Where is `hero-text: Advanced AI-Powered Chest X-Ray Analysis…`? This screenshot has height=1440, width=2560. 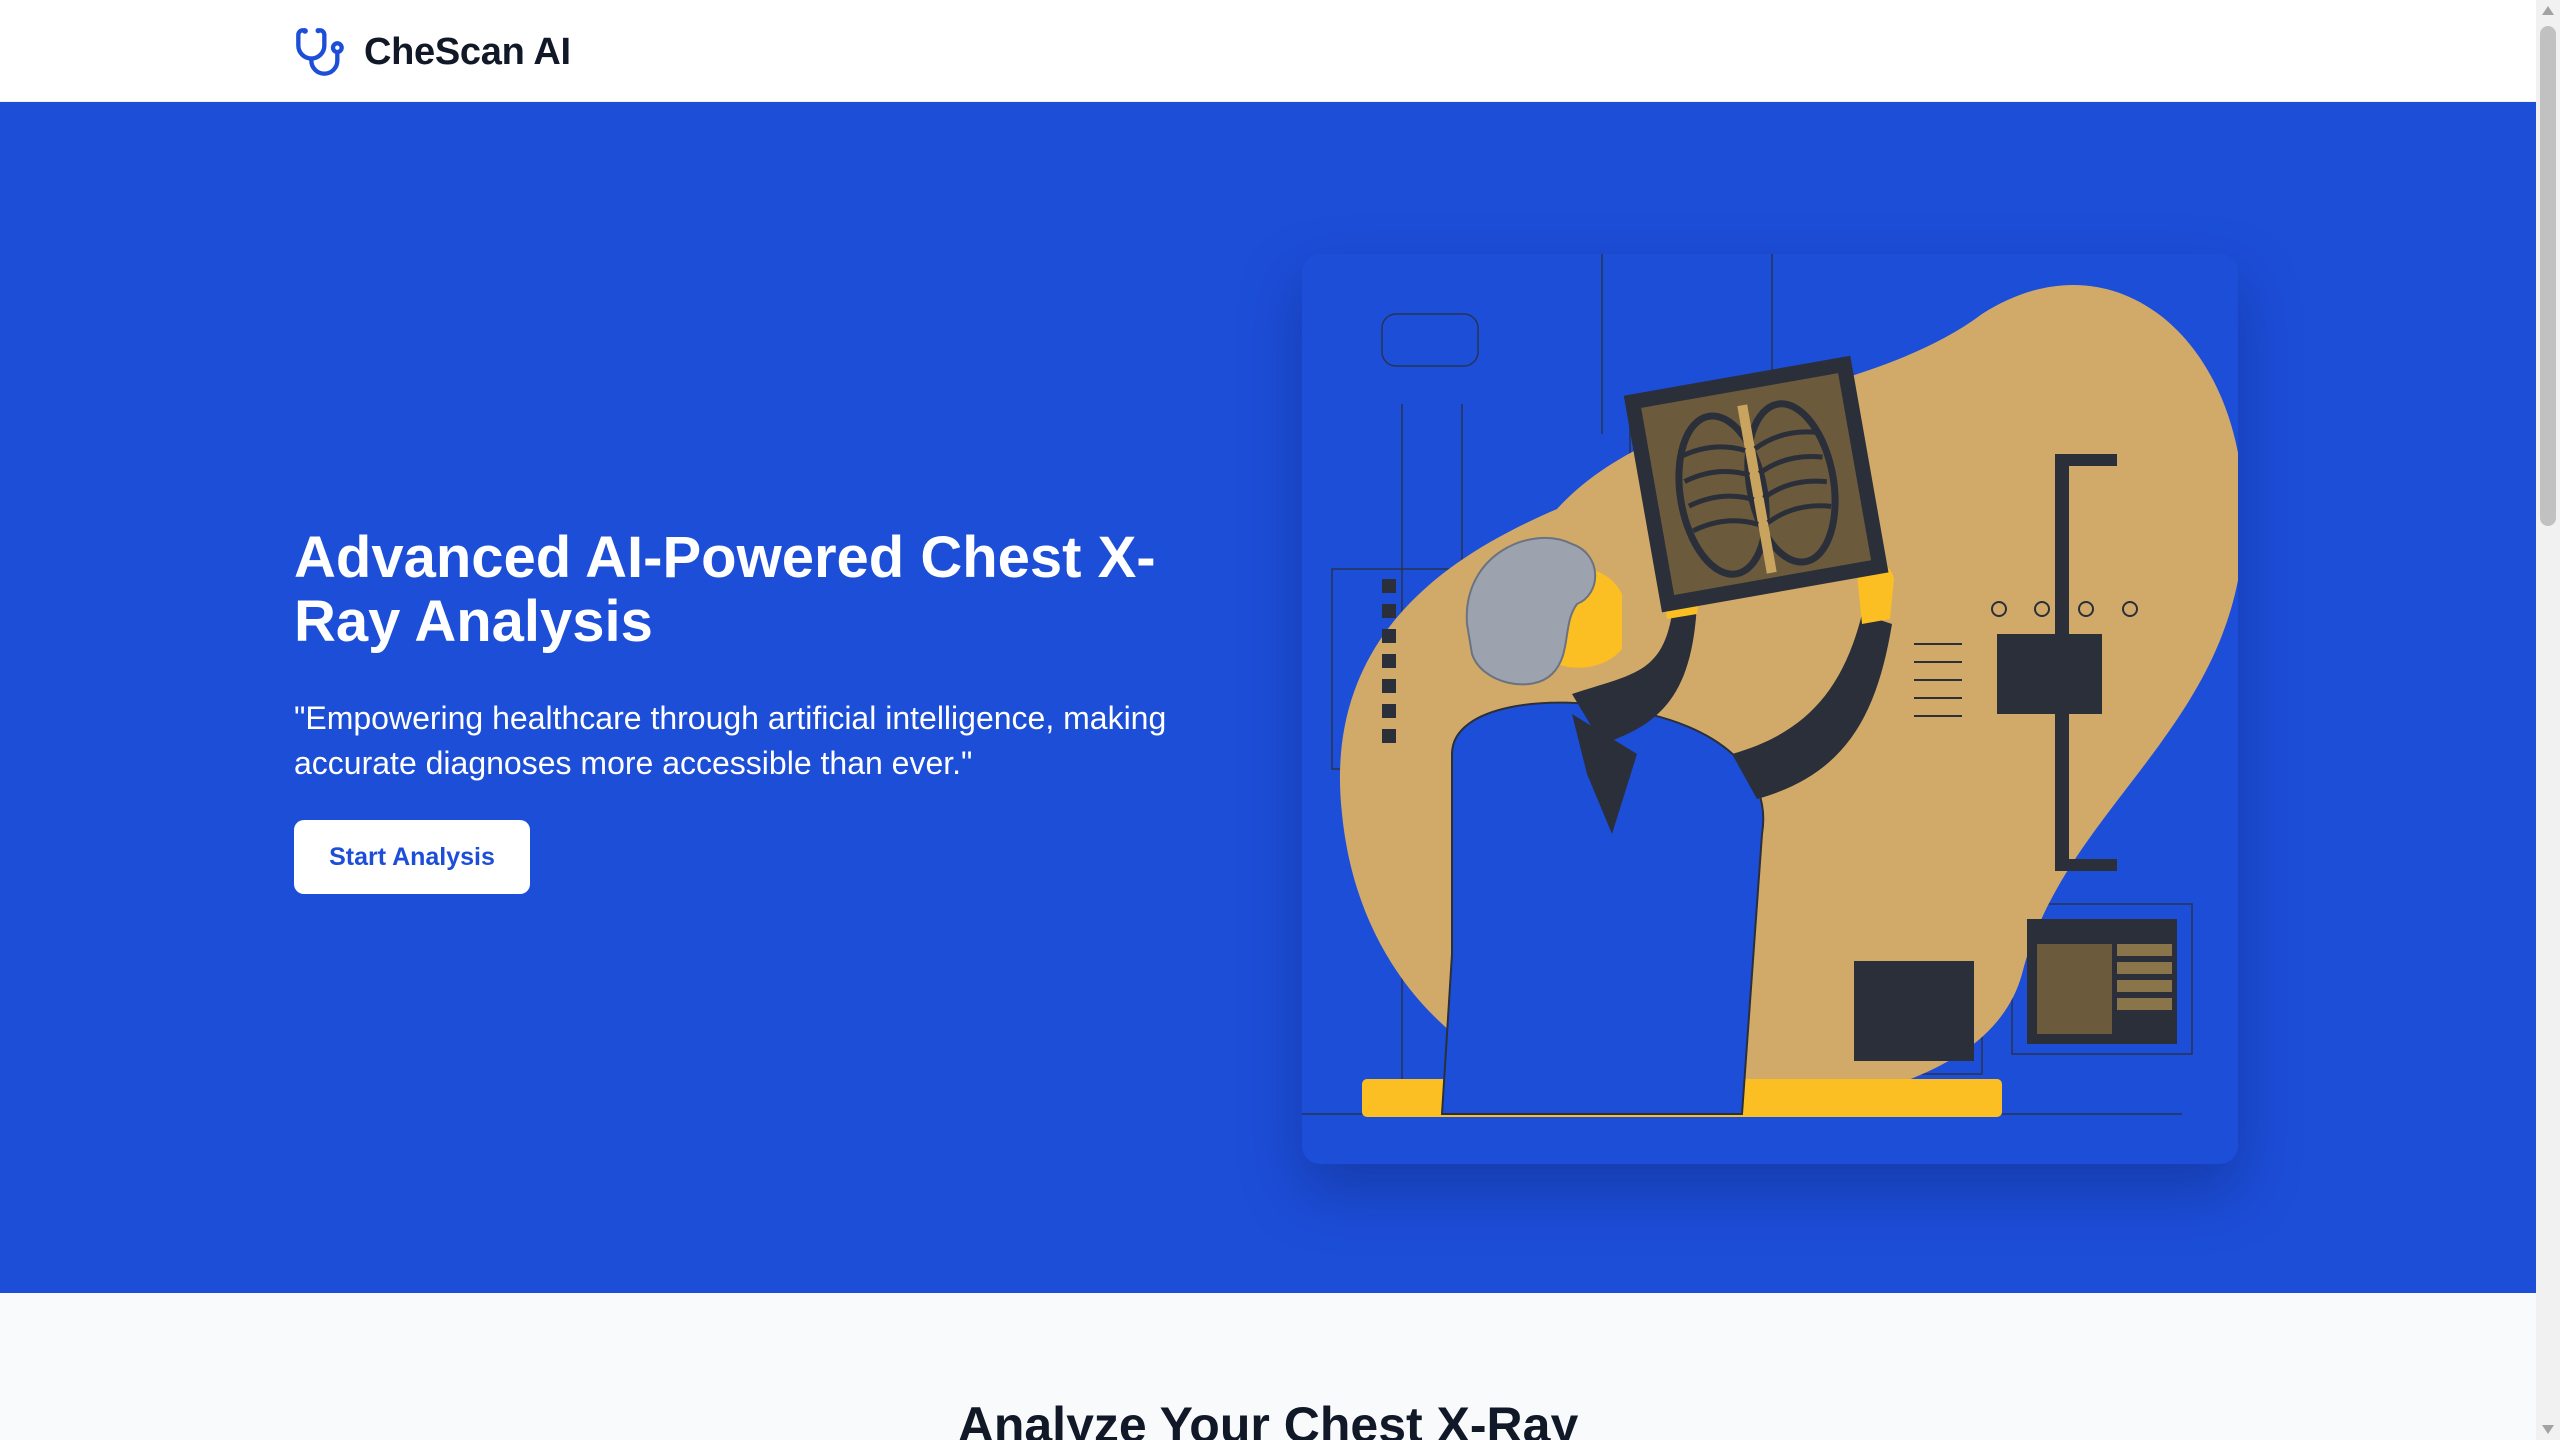
hero-text: Advanced AI-Powered Chest X-Ray Analysis… is located at coordinates (759, 710).